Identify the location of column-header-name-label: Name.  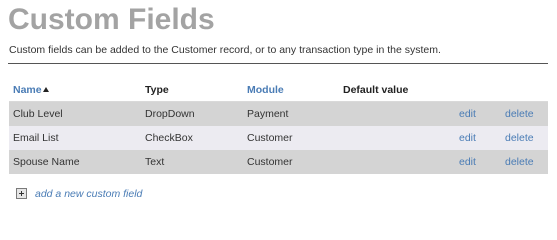
(27, 90).